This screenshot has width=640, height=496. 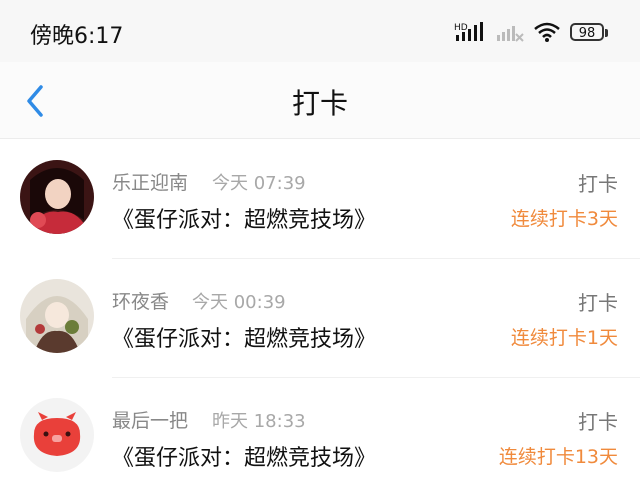 What do you see at coordinates (259, 183) in the screenshot?
I see `checkin-time: 今天 07:39` at bounding box center [259, 183].